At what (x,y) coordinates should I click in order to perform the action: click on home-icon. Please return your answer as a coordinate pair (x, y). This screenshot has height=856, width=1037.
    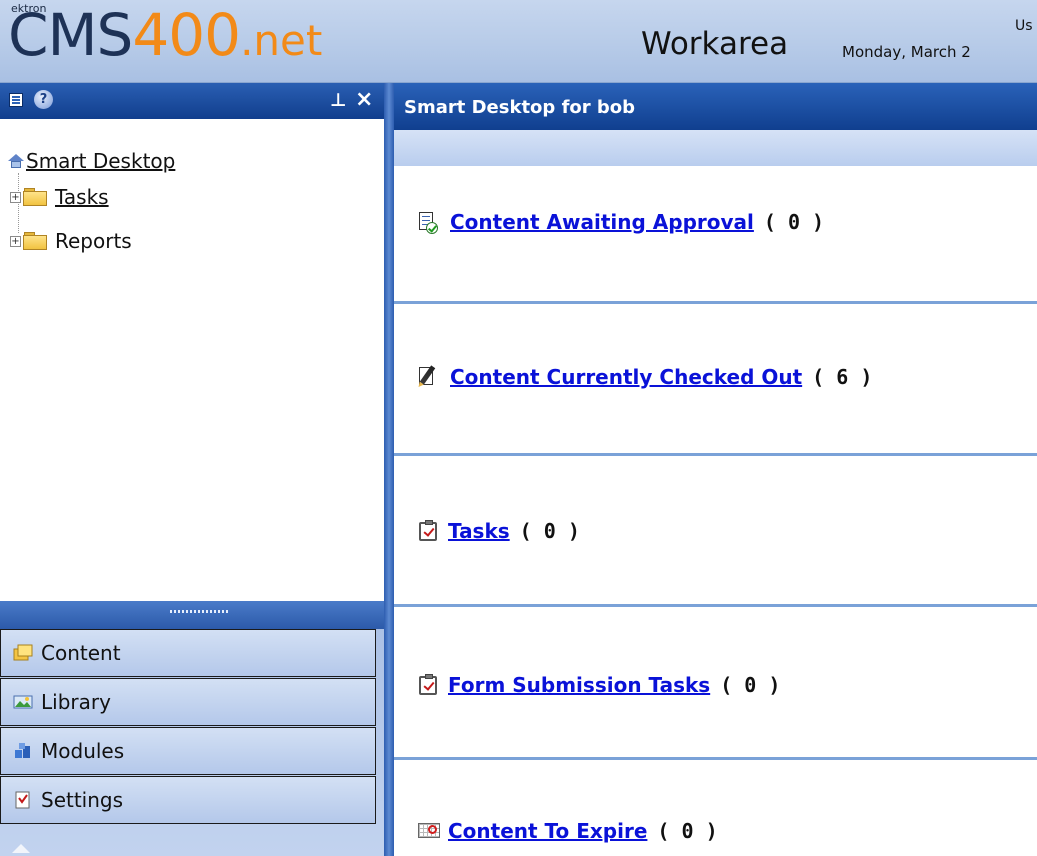
    Looking at the image, I should click on (16, 161).